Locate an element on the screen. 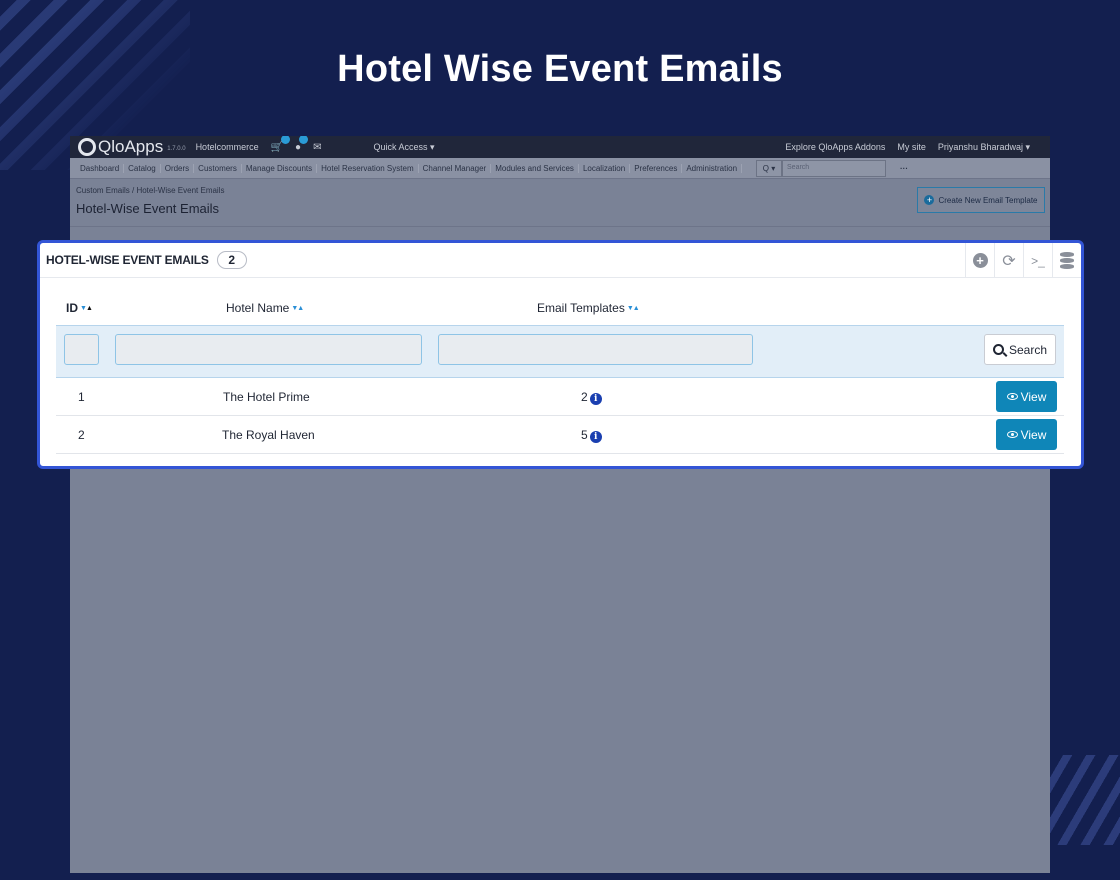 This screenshot has width=1120, height=880. menu-item-manage-discounts: Manage Discounts is located at coordinates (280, 168).